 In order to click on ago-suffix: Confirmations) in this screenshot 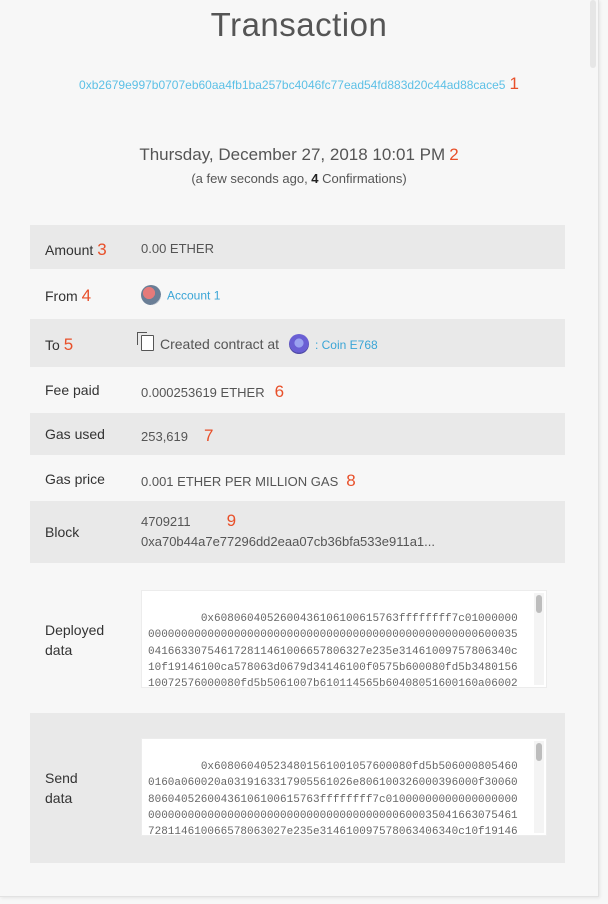, I will do `click(362, 178)`.